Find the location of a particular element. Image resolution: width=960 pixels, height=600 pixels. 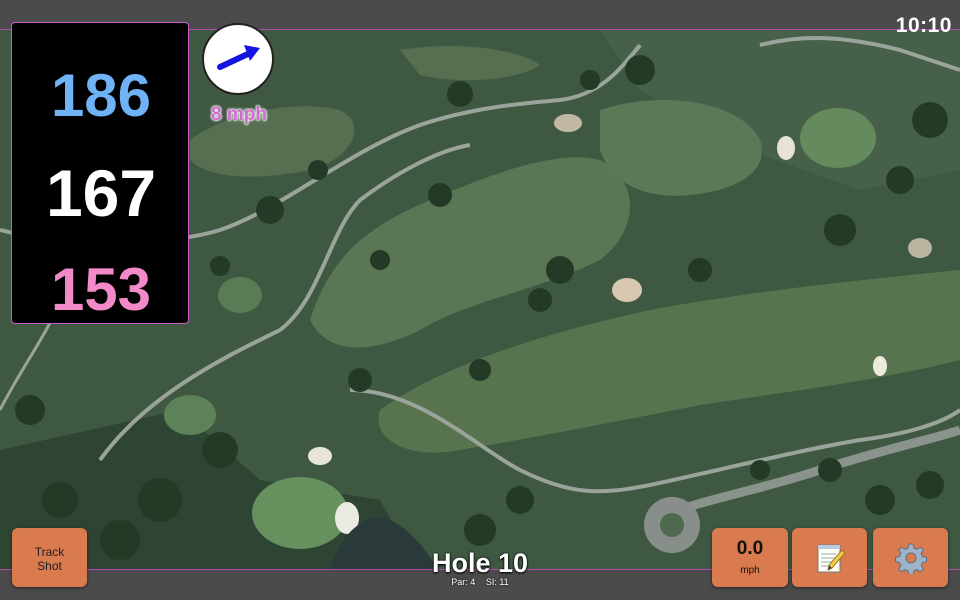

settings-button is located at coordinates (910, 557).